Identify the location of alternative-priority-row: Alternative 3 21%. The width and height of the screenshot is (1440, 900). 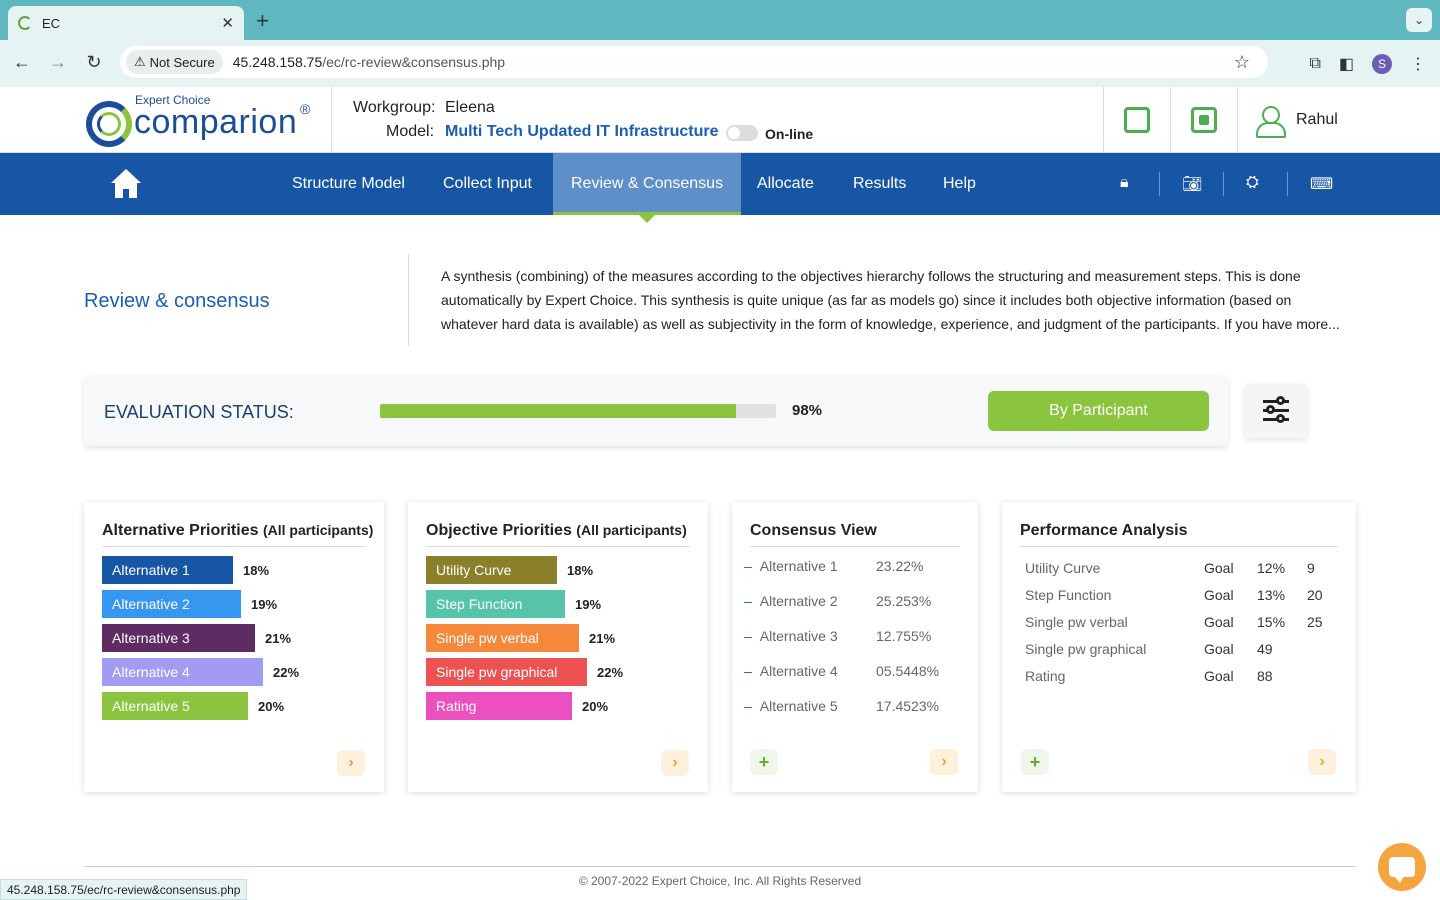
(196, 638).